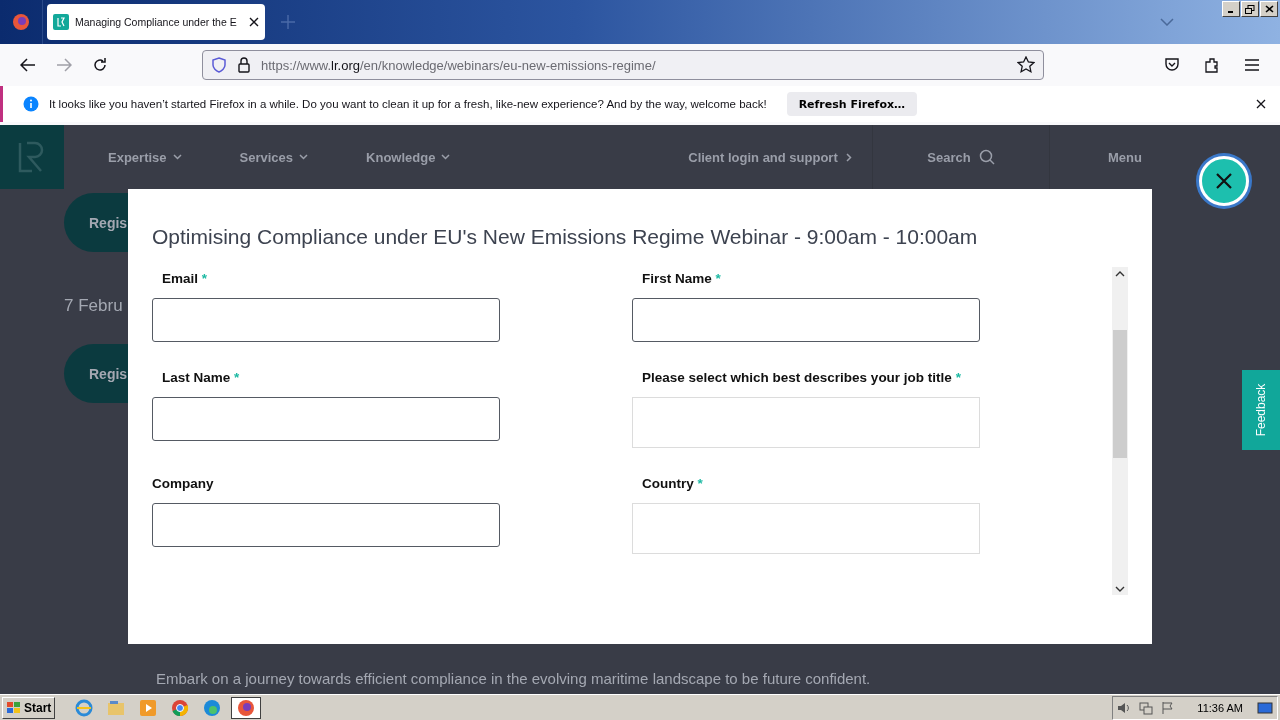 Image resolution: width=1280 pixels, height=720 pixels. Describe the element at coordinates (185, 278) in the screenshot. I see `field-label: Email *` at that location.